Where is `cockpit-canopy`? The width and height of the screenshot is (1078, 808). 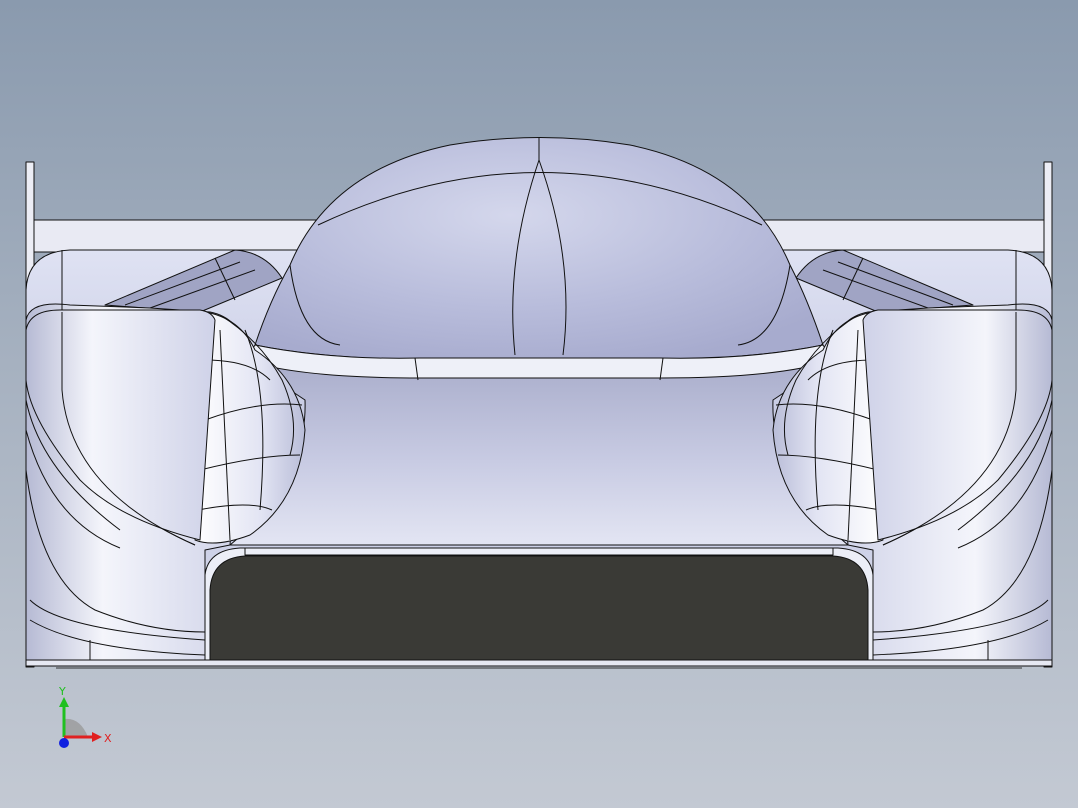 cockpit-canopy is located at coordinates (539, 249).